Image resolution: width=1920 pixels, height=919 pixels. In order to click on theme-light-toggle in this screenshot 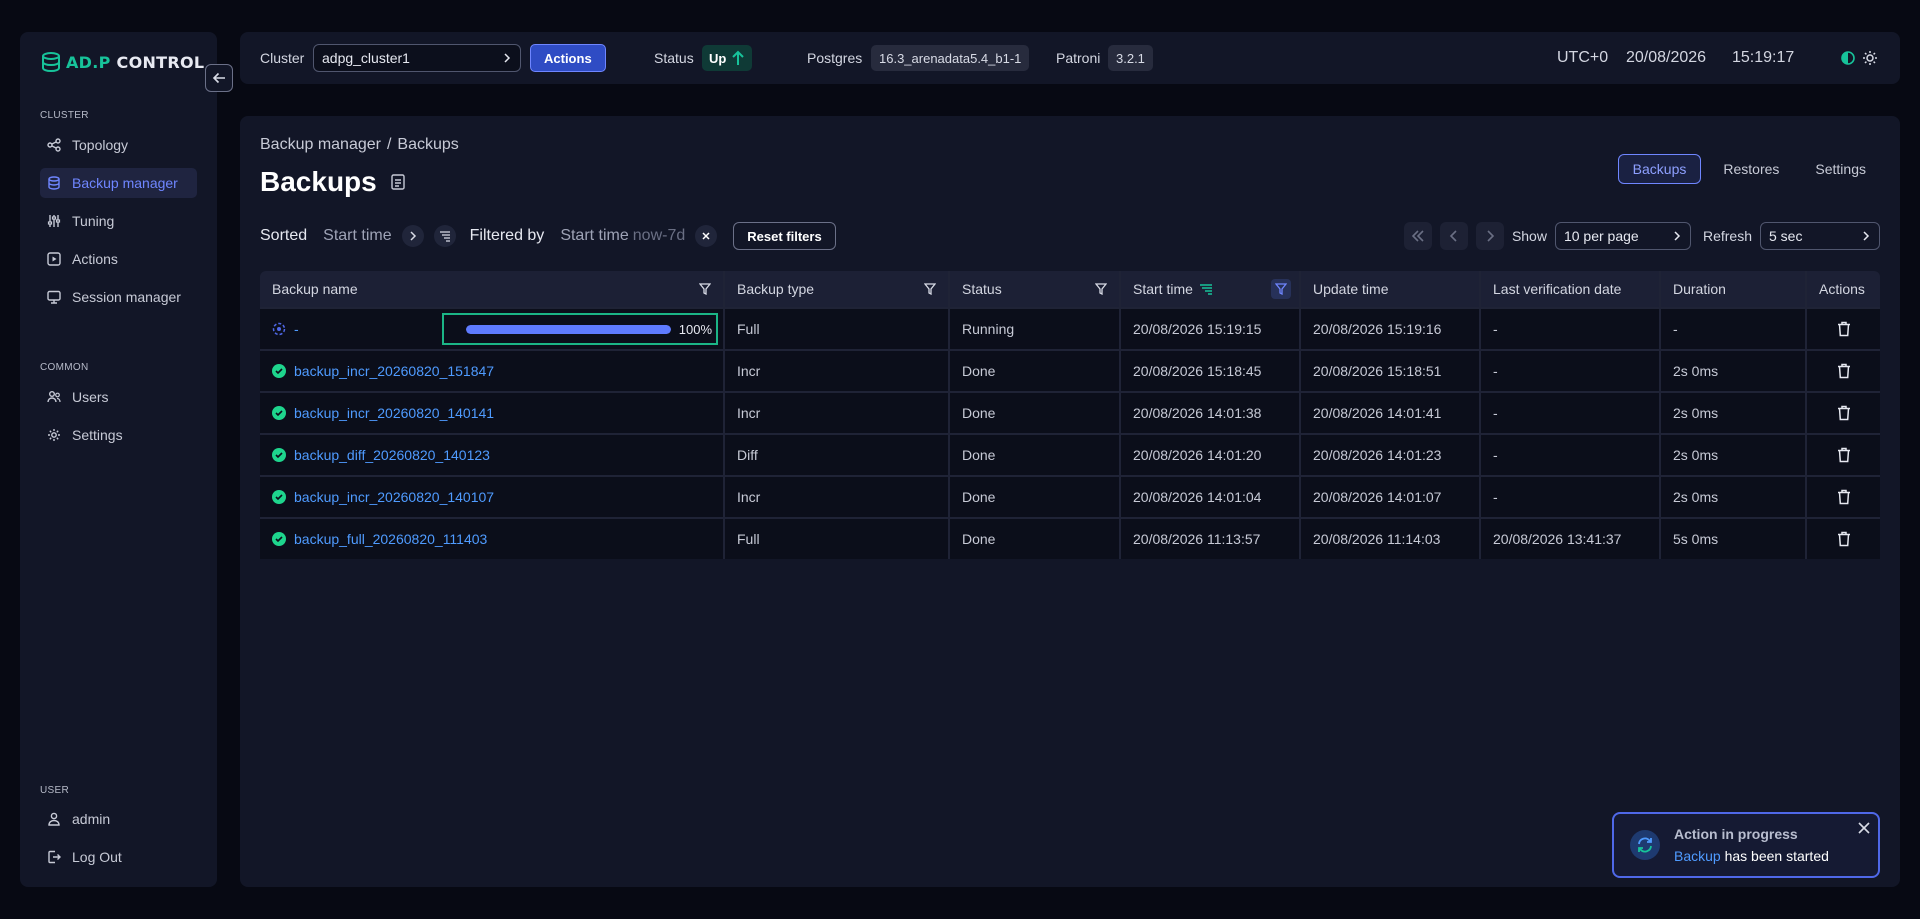, I will do `click(1870, 58)`.